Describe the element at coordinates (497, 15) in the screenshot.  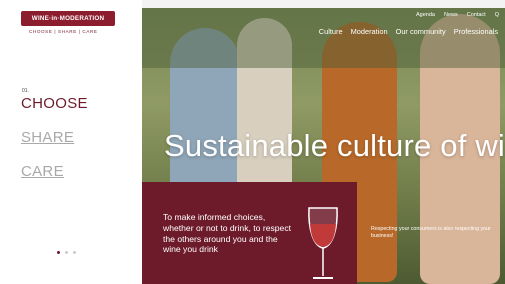
I see `nav-link-search: Q` at that location.